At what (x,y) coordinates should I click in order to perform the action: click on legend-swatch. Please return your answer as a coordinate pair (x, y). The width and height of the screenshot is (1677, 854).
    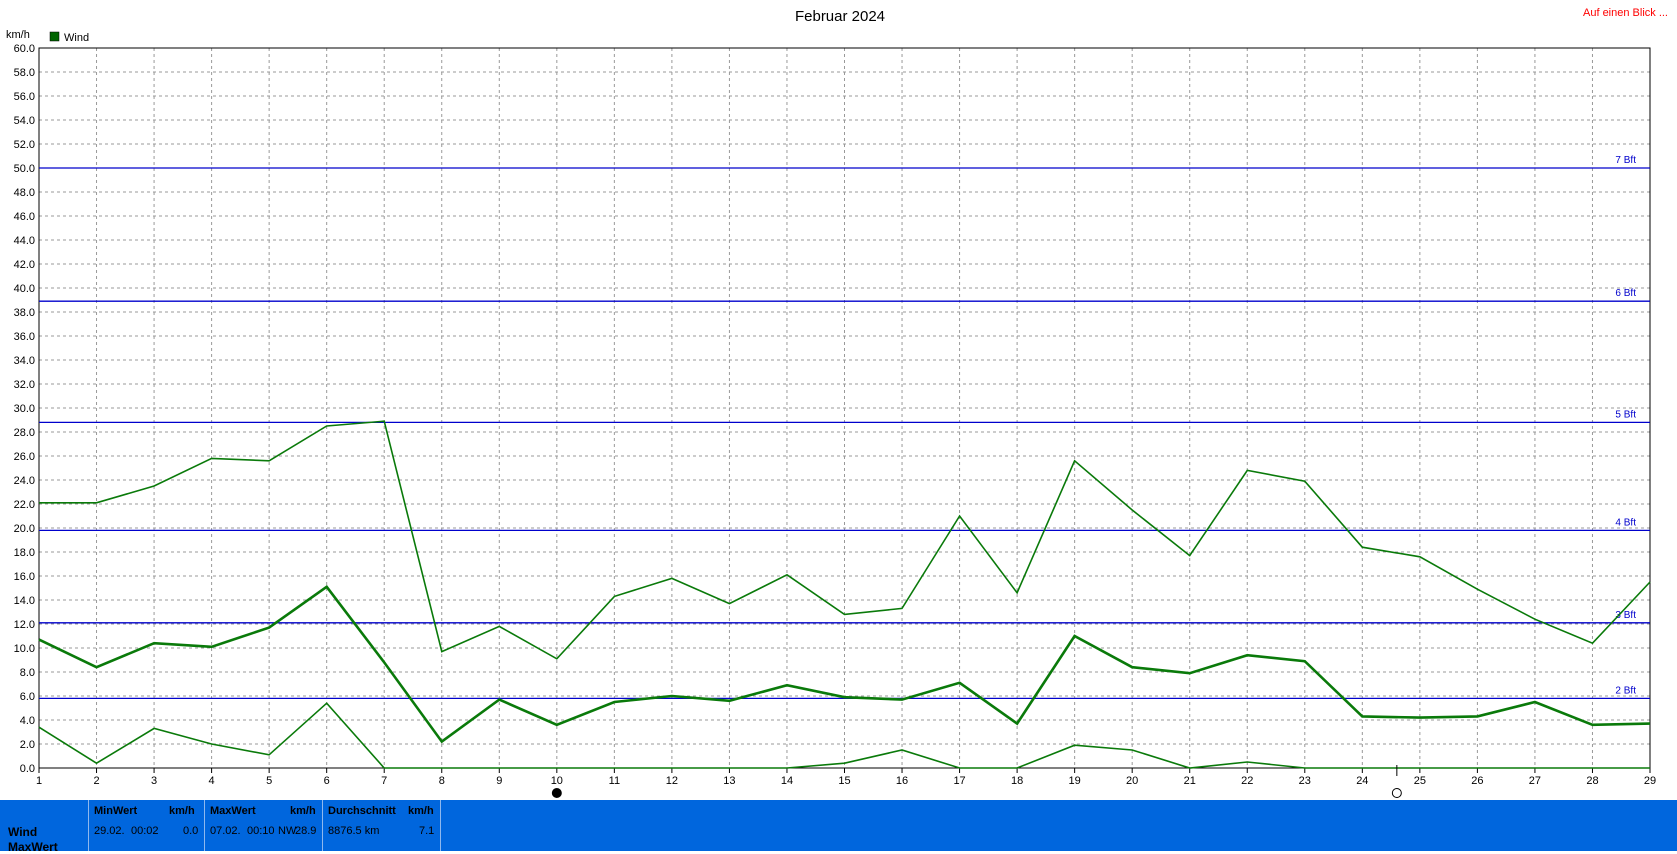
    Looking at the image, I should click on (54, 36).